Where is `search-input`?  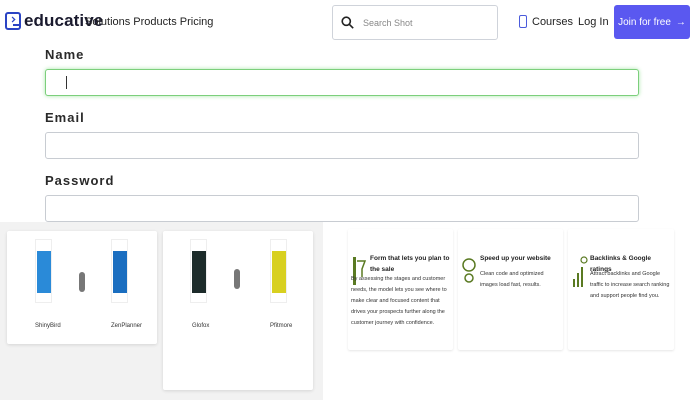
search-input is located at coordinates (423, 22).